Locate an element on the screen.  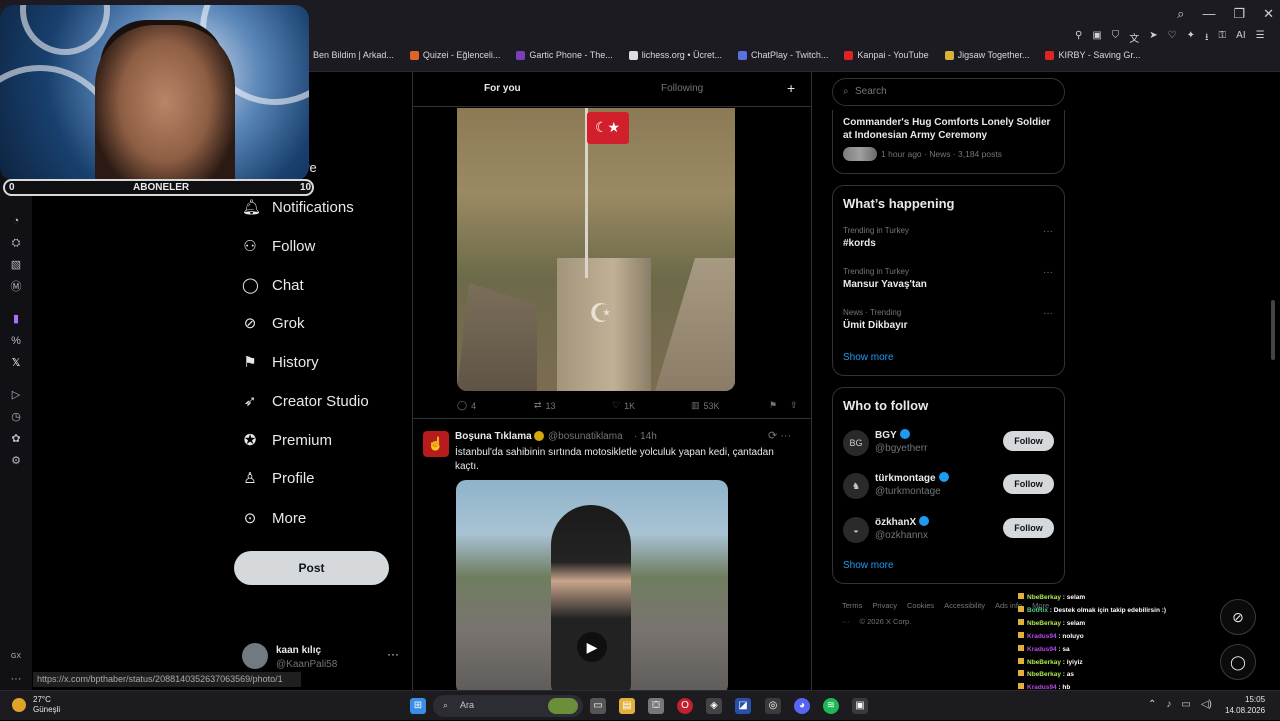
like-button: ♡ 1K is located at coordinates (623, 405).